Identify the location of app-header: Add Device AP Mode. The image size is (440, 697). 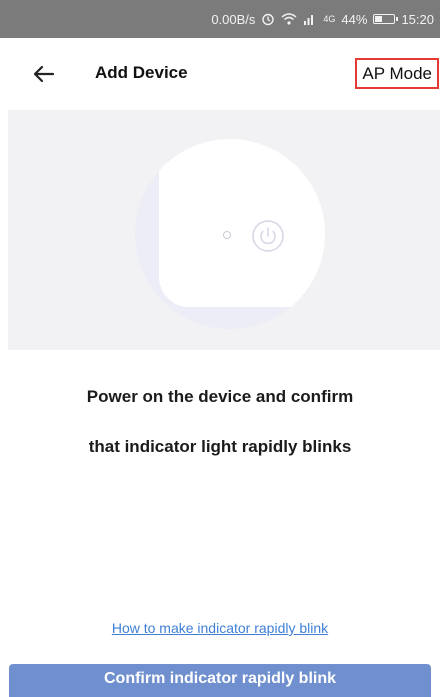
(220, 74).